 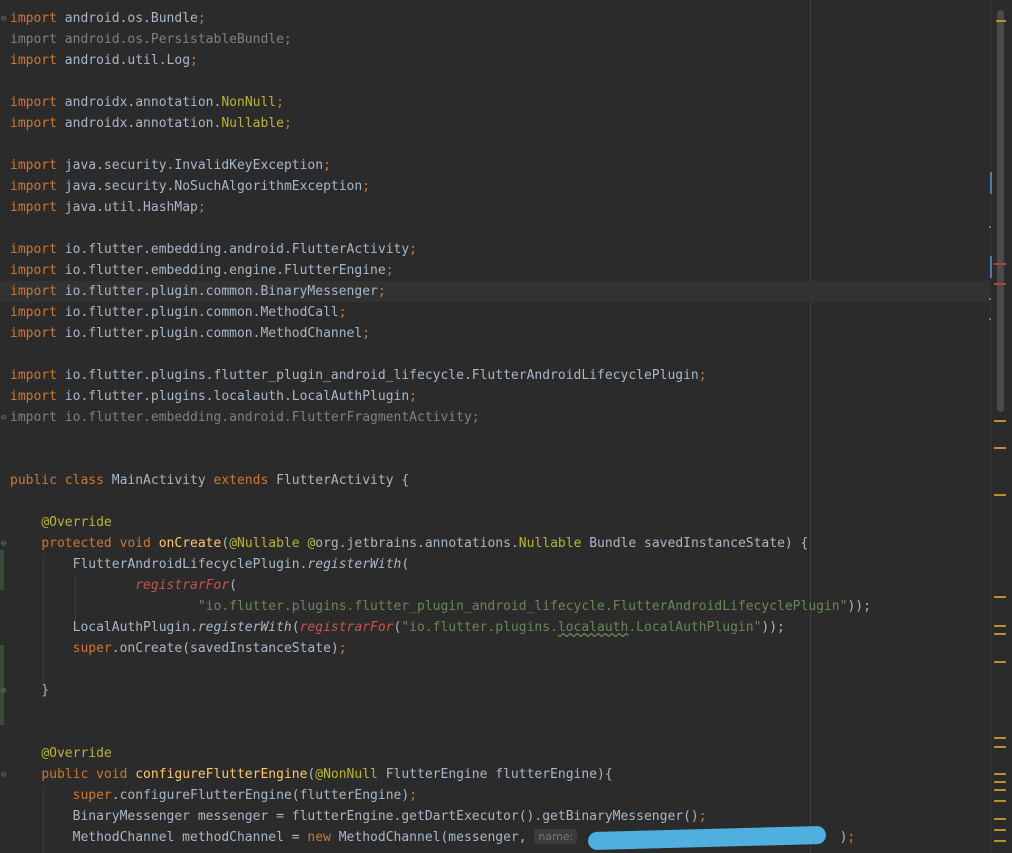 I want to click on code-line: import android.os.Bundle;, so click(x=108, y=18).